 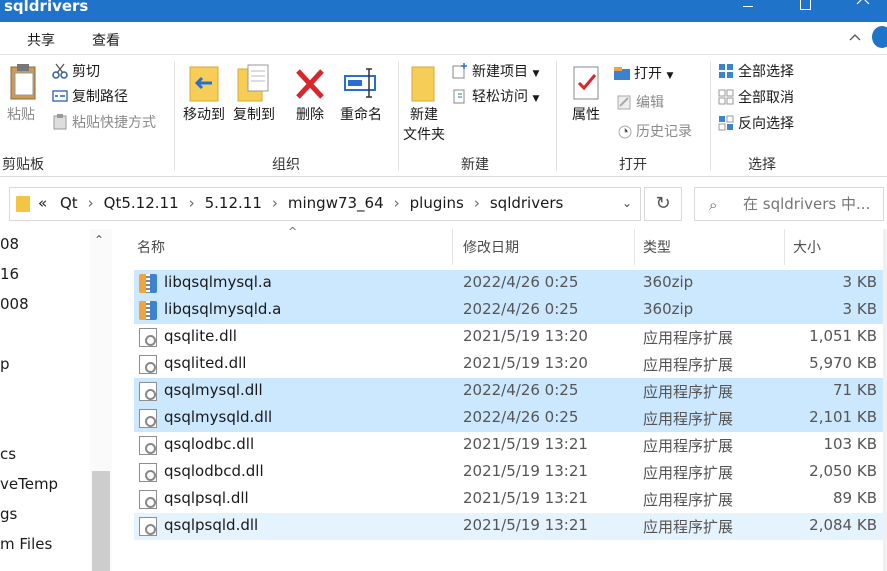 I want to click on file-name: qsqlodbc.dll, so click(x=209, y=444).